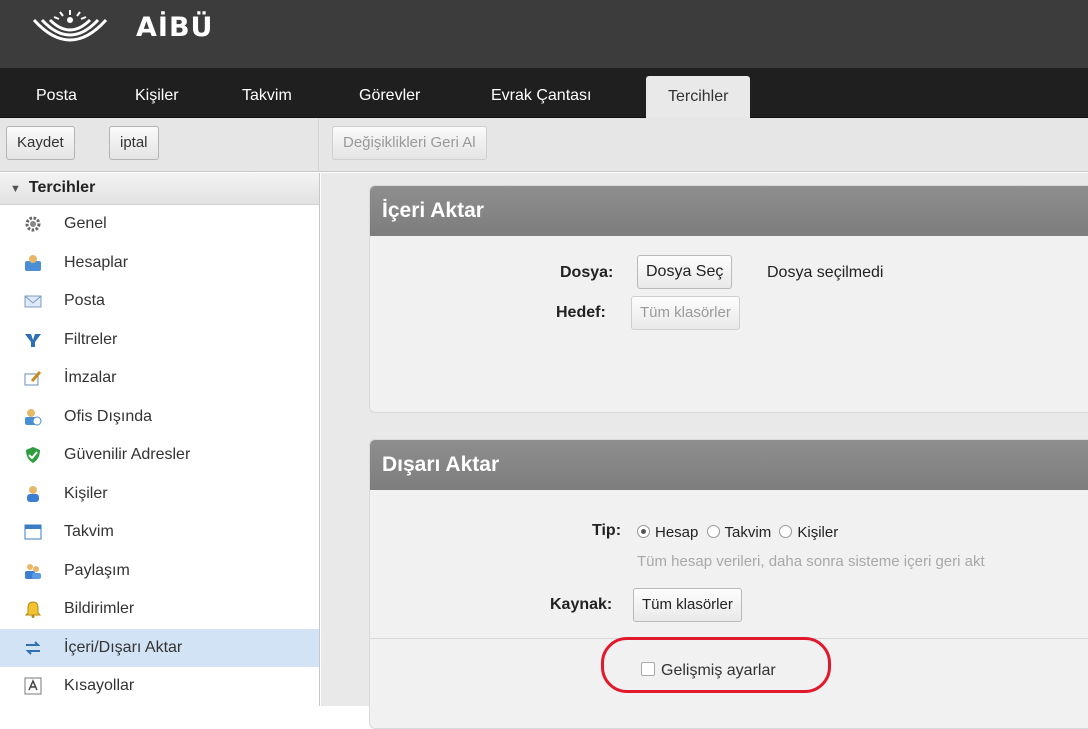 Image resolution: width=1088 pixels, height=729 pixels. What do you see at coordinates (541, 96) in the screenshot?
I see `tab-evrak-cantasi: Evrak Çantası` at bounding box center [541, 96].